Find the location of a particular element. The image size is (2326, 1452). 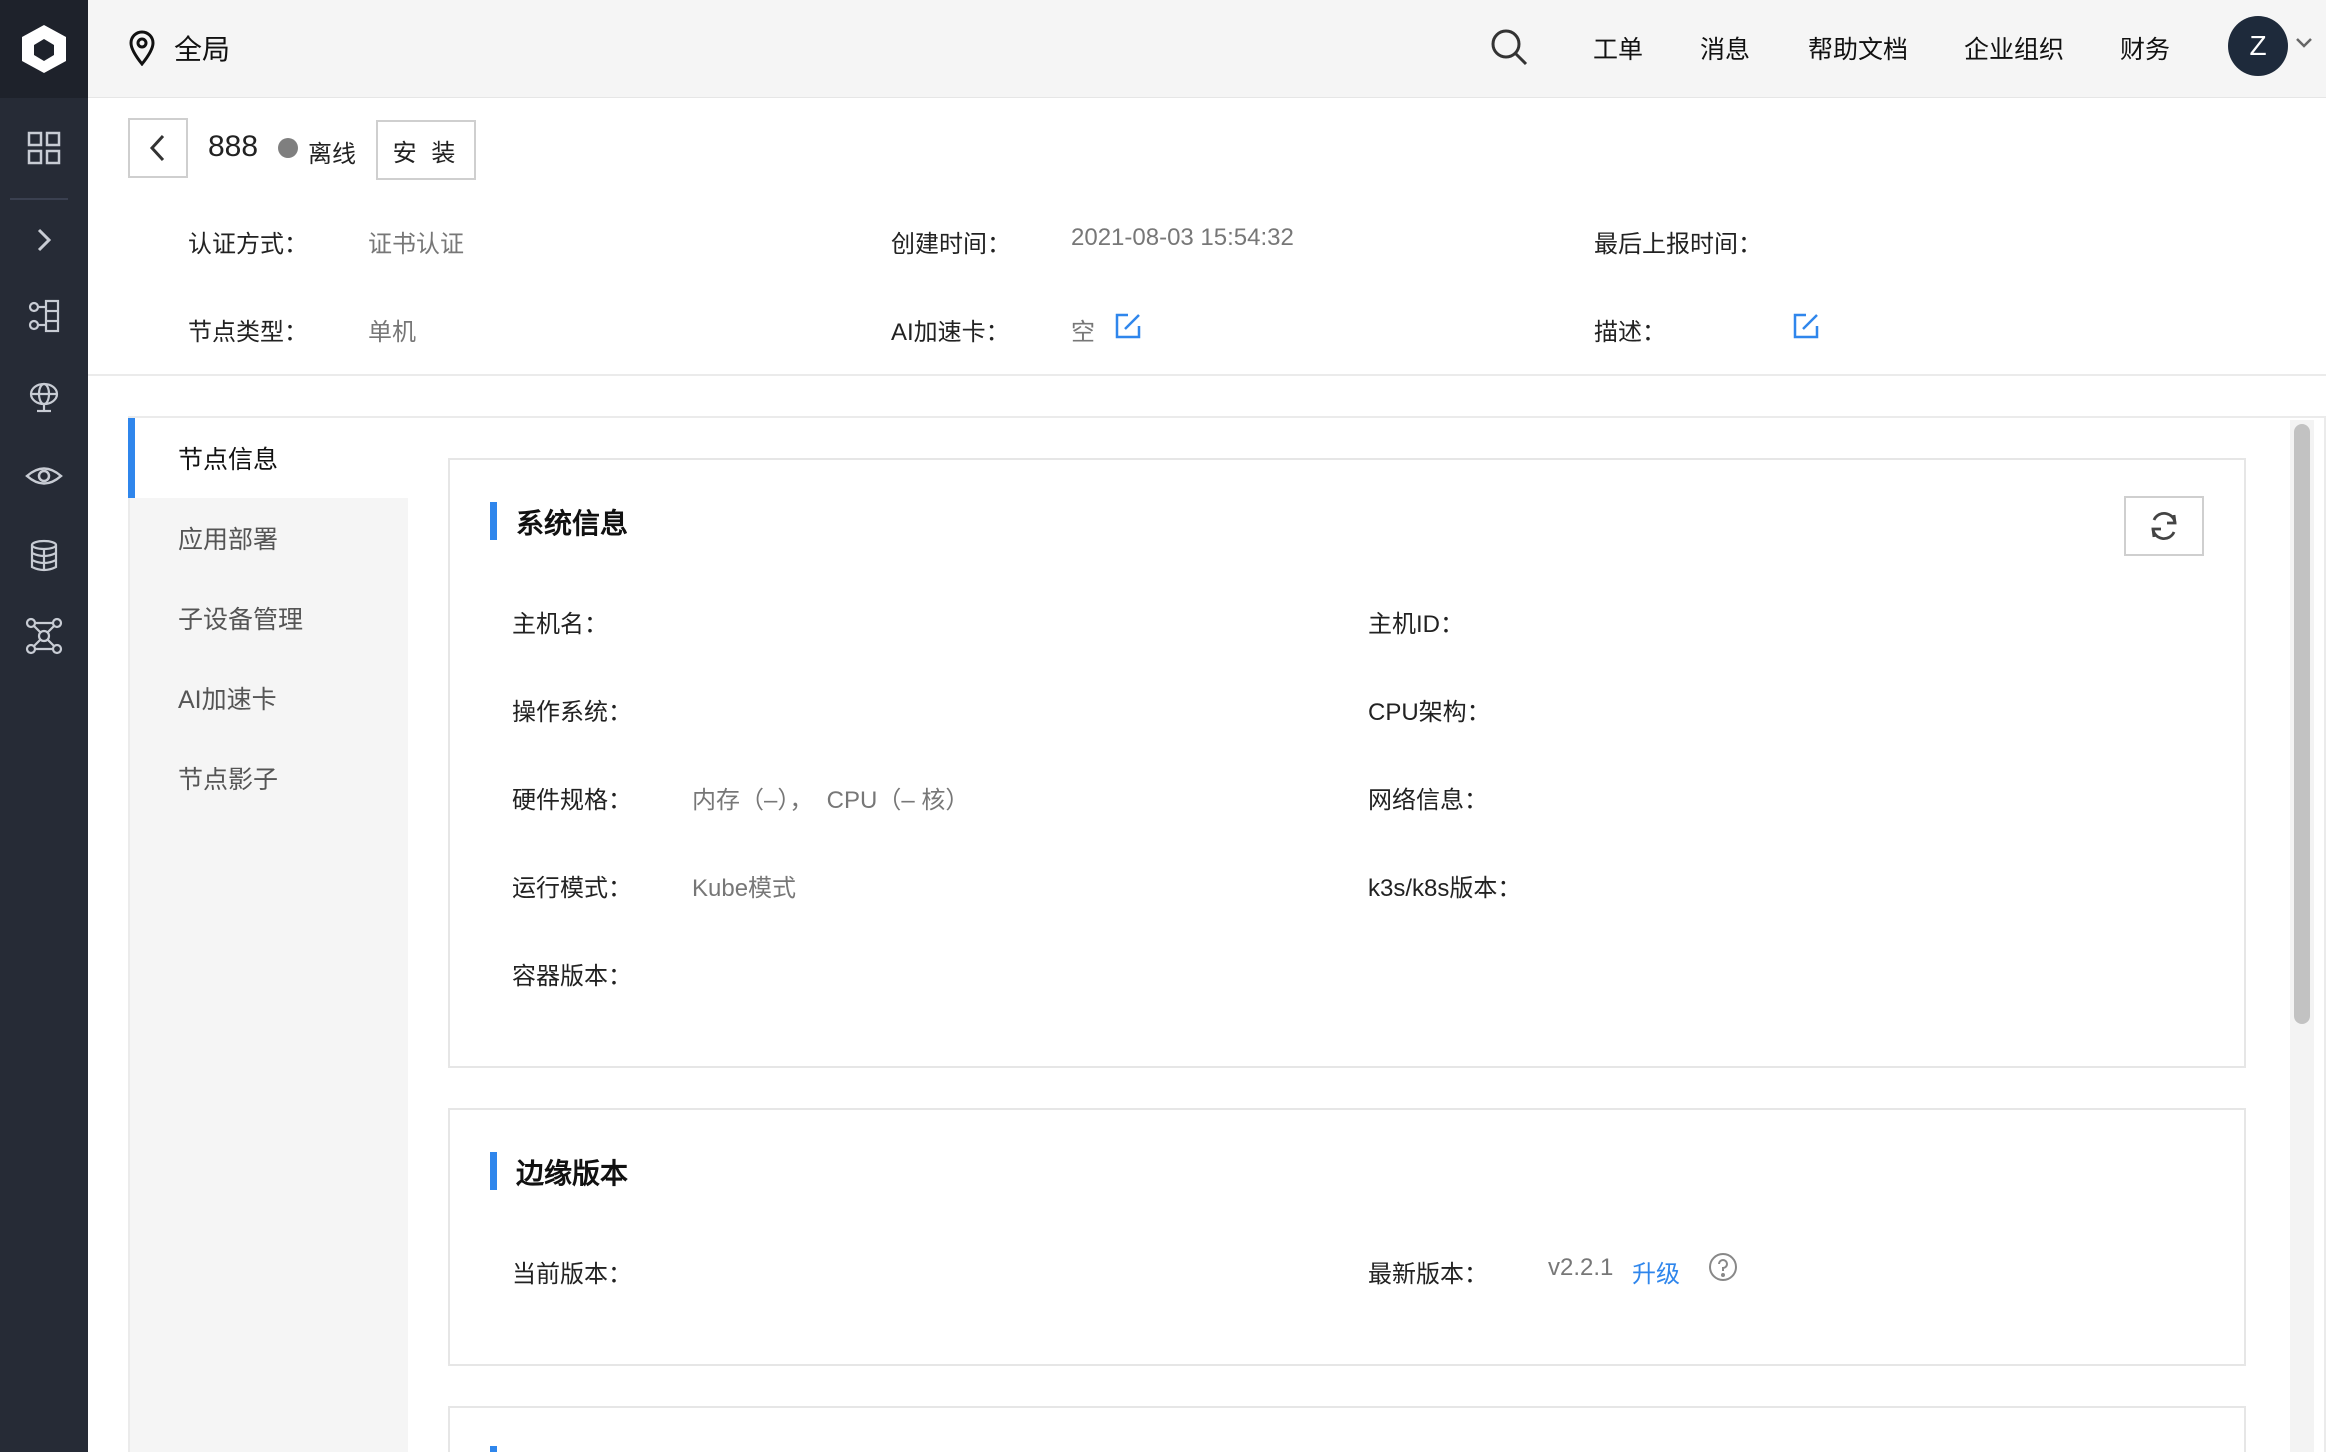

latest-version-label: 最新版本： is located at coordinates (1428, 1274).